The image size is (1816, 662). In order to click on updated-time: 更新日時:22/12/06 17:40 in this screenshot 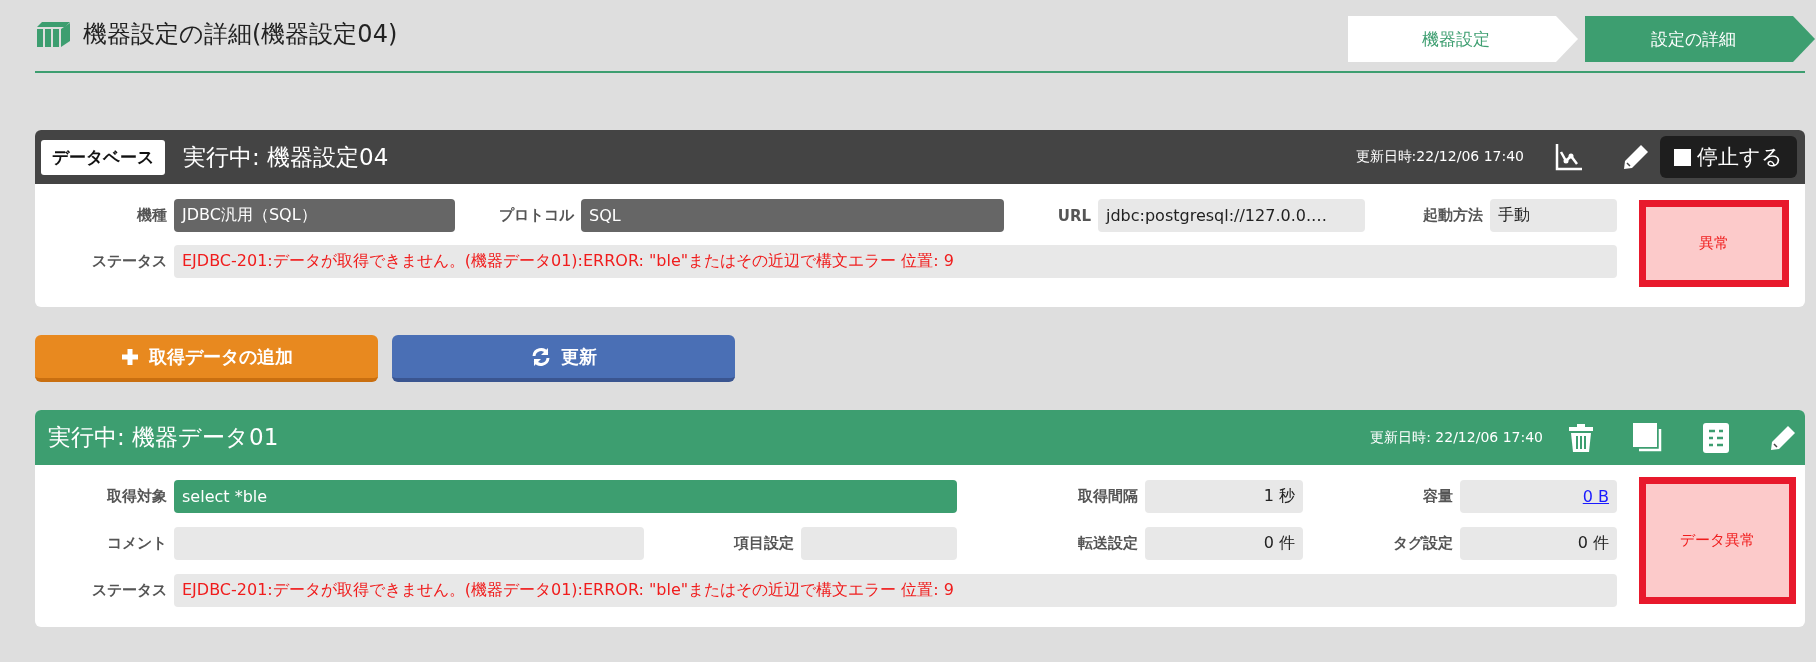, I will do `click(1439, 157)`.